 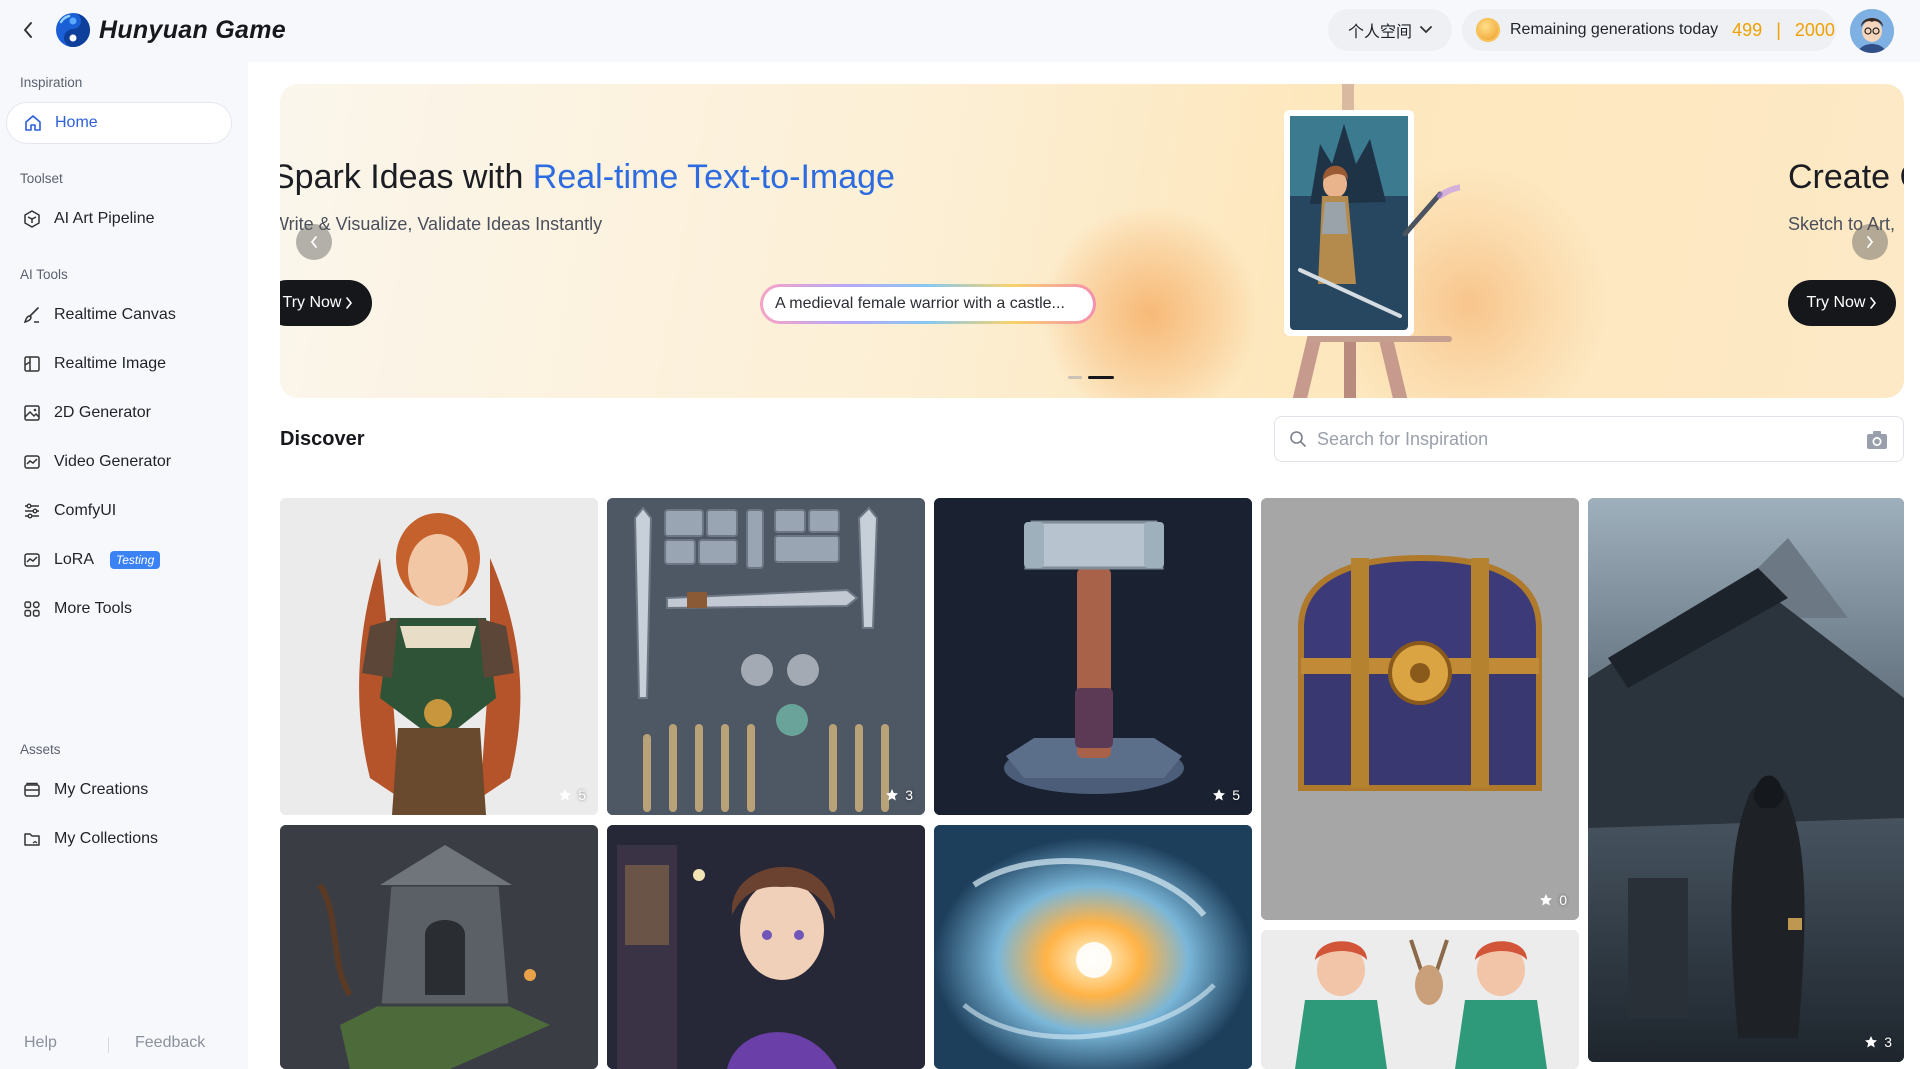 What do you see at coordinates (74, 559) in the screenshot?
I see `sidebar-item-label: LoRA` at bounding box center [74, 559].